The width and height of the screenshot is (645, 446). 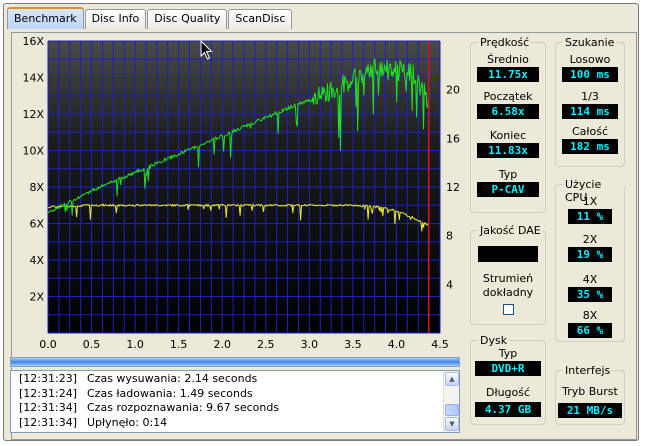 I want to click on y-right-tick-label: 20, so click(x=453, y=90).